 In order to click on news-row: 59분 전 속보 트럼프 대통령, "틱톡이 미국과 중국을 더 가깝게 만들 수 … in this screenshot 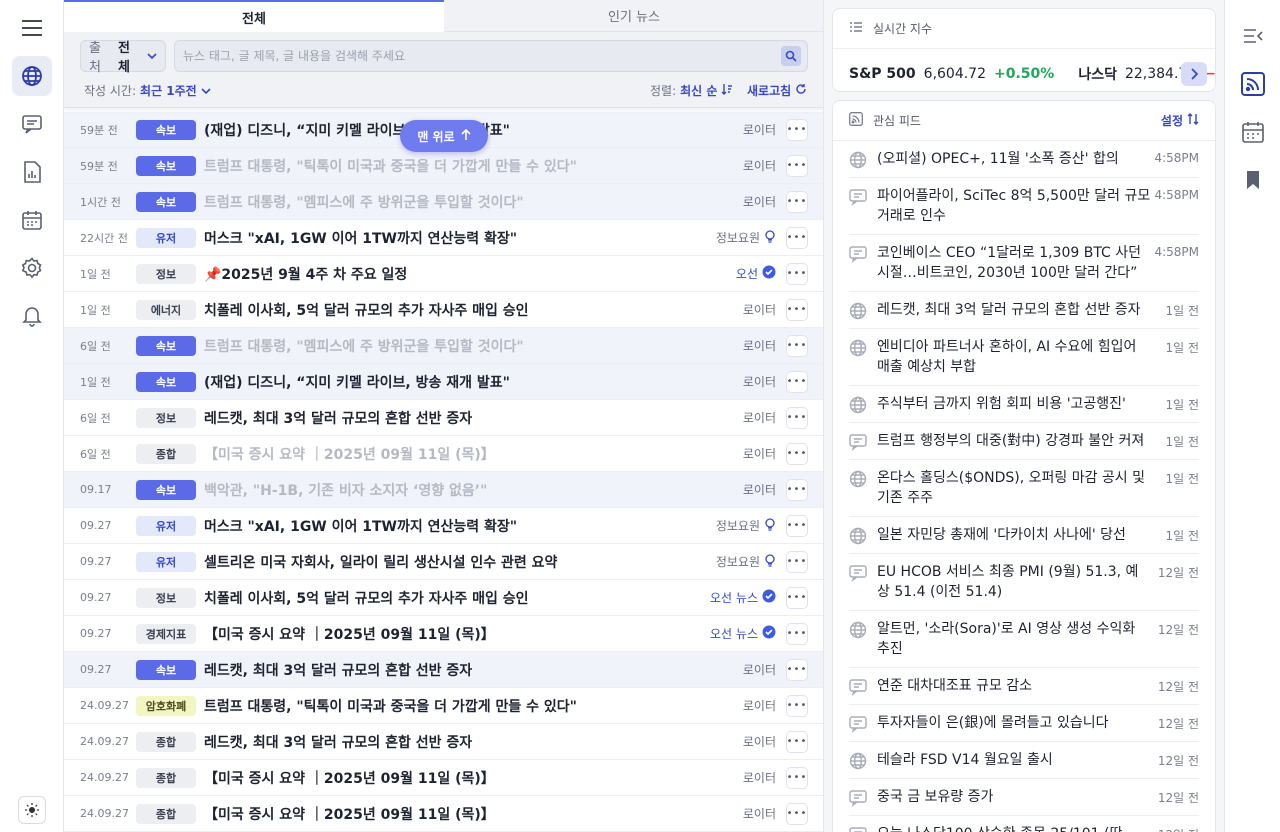, I will do `click(443, 166)`.